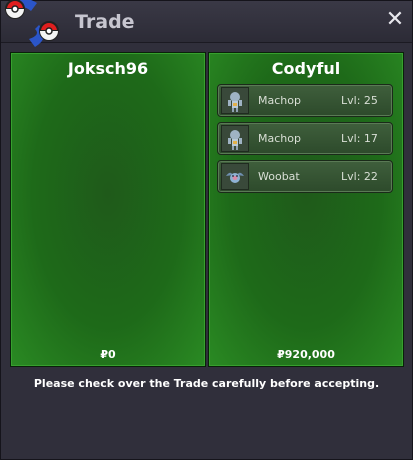 The image size is (413, 460). What do you see at coordinates (279, 176) in the screenshot?
I see `item-name: Woobat` at bounding box center [279, 176].